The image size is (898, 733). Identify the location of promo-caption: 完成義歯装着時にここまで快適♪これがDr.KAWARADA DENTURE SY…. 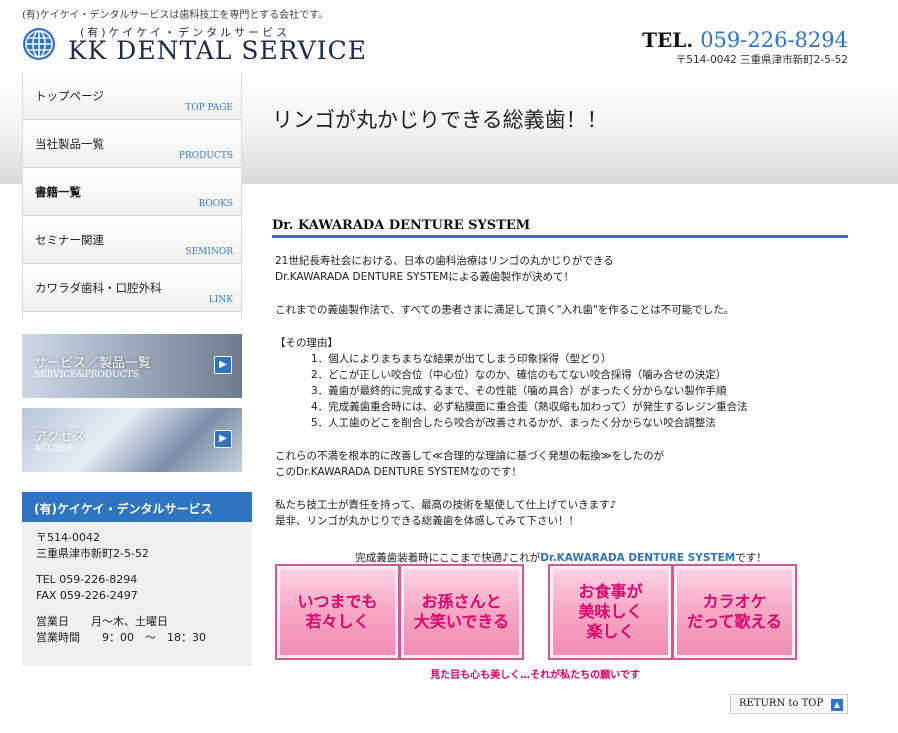
(561, 557).